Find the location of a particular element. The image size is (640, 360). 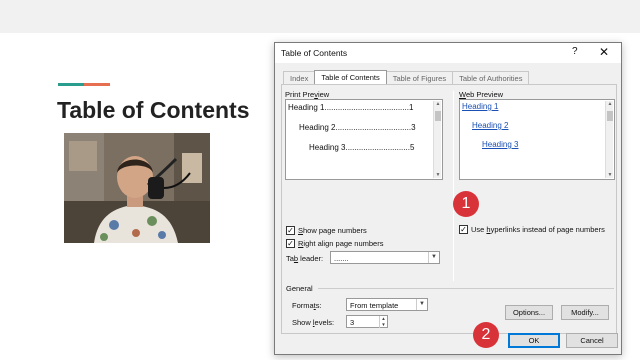

right-align-label: Right align page numbers is located at coordinates (341, 243).